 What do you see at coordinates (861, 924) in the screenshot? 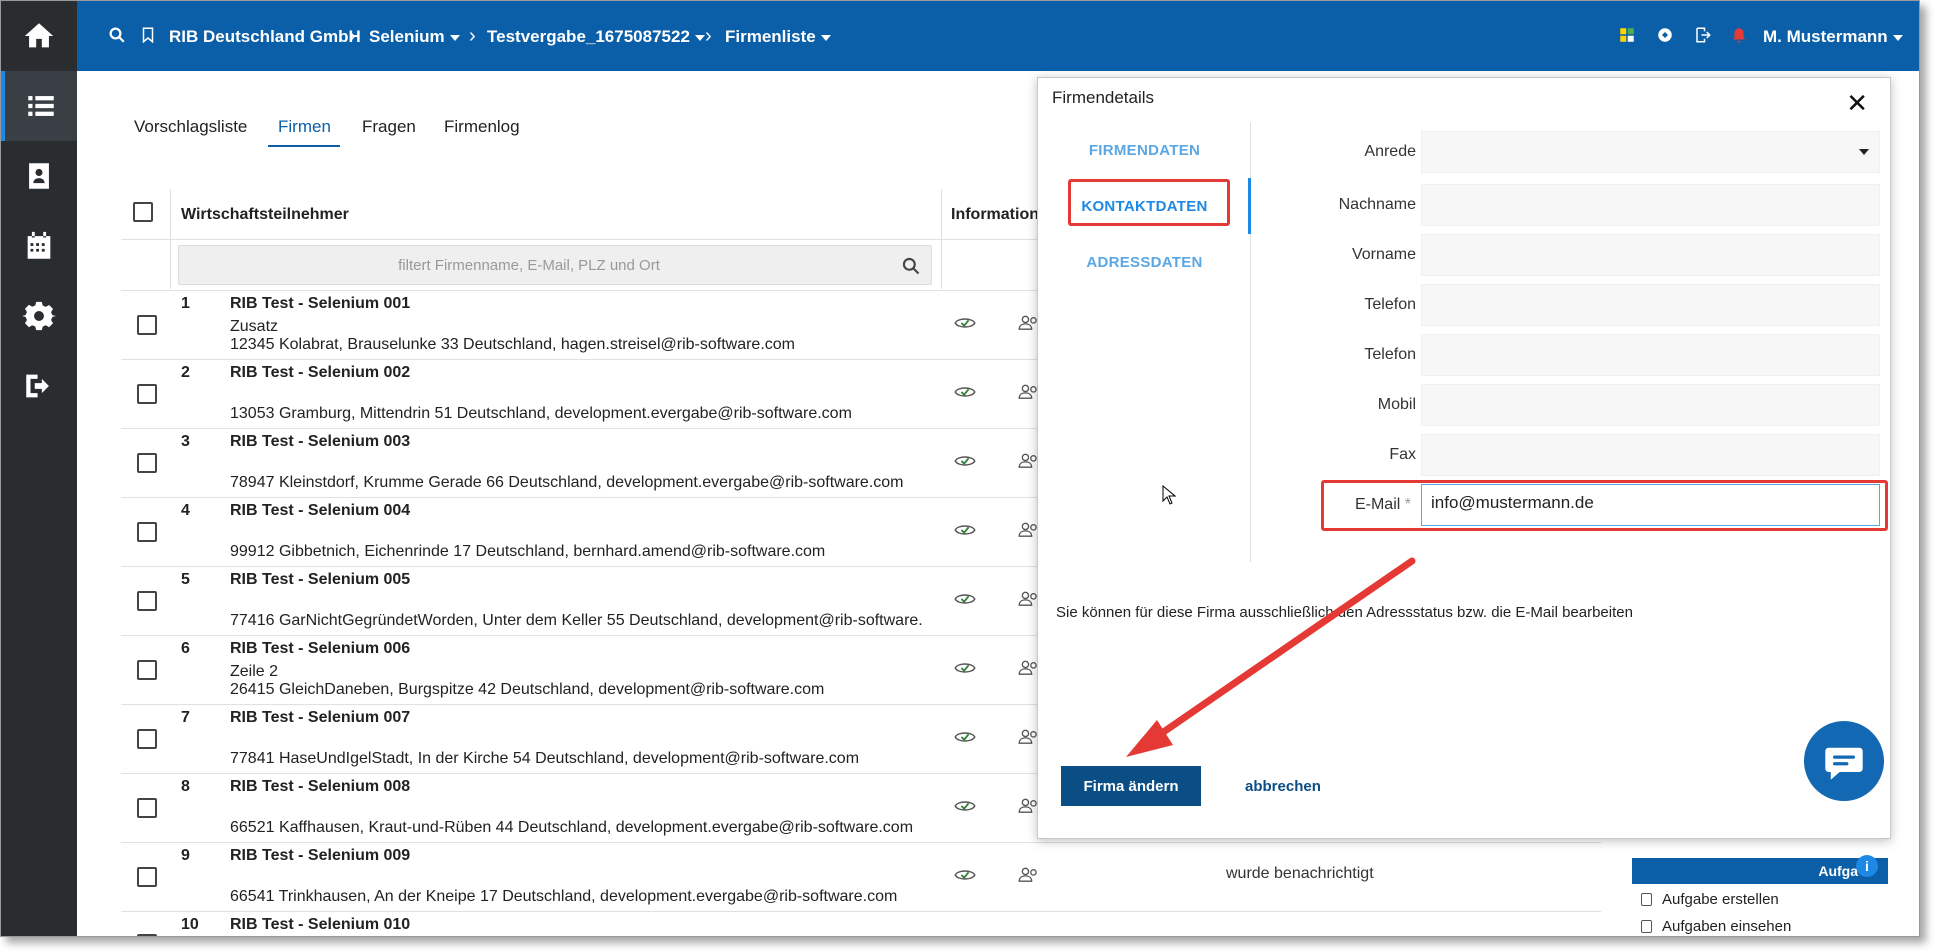
I see `table-row: 10 RIB Test - Selenium 010` at bounding box center [861, 924].